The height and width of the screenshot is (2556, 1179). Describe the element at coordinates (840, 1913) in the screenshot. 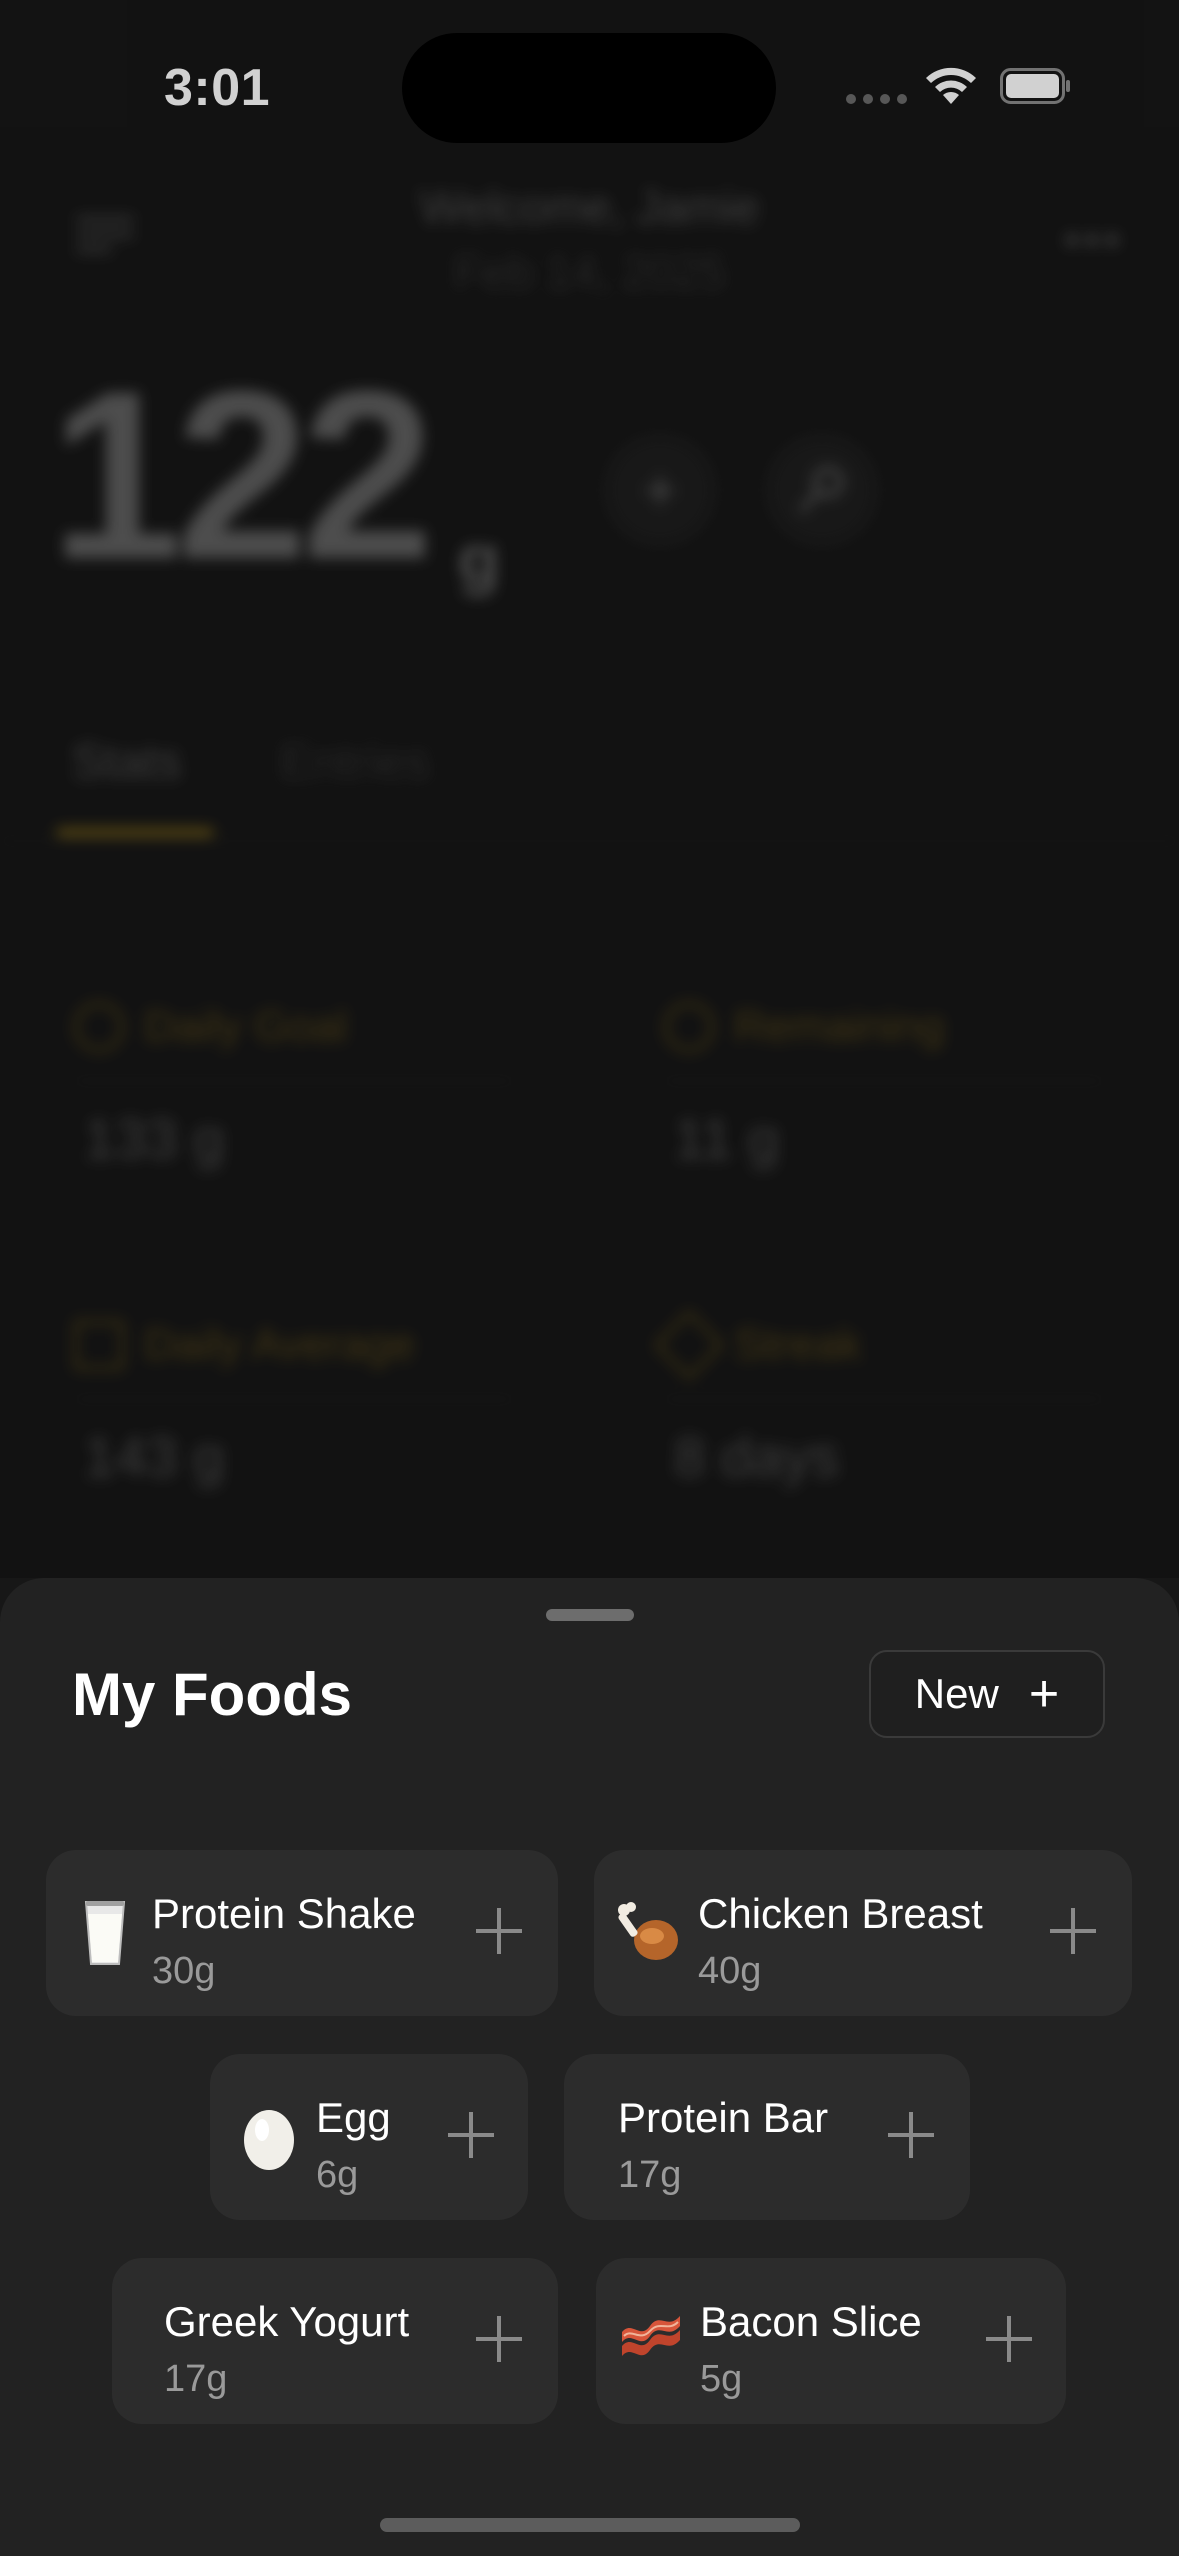

I see `food-name: Chicken Breast` at that location.